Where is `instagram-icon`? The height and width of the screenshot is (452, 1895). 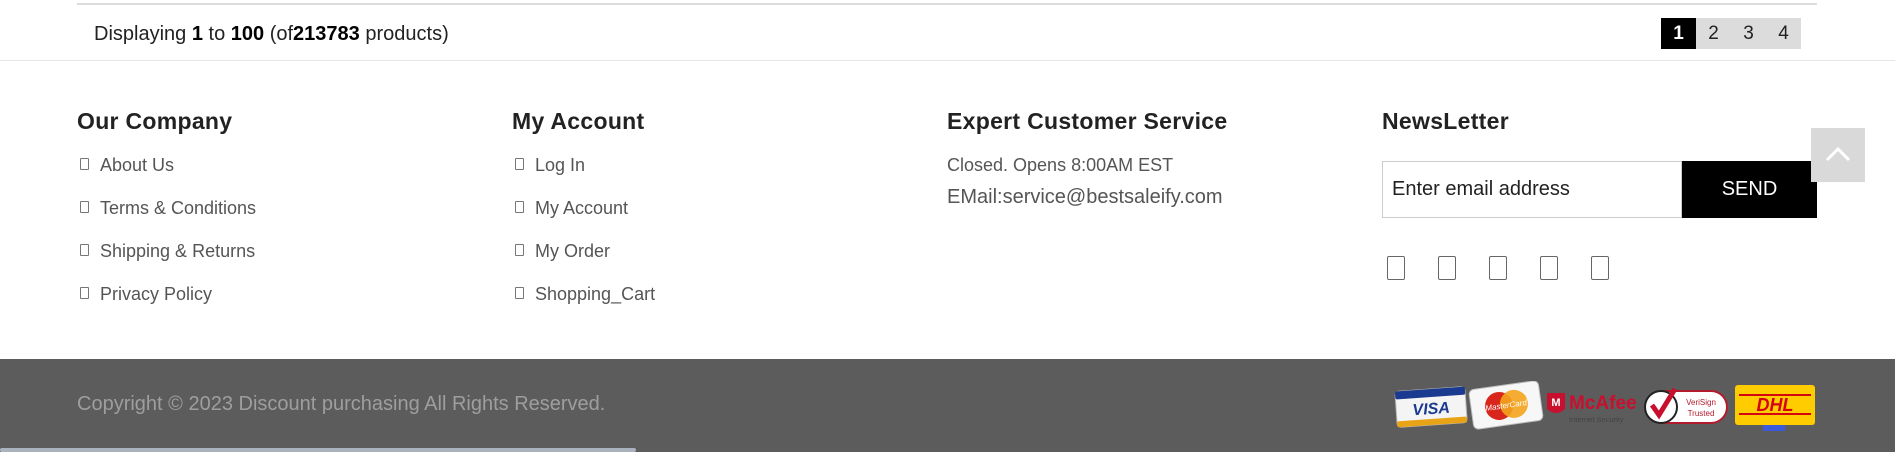
instagram-icon is located at coordinates (1549, 268).